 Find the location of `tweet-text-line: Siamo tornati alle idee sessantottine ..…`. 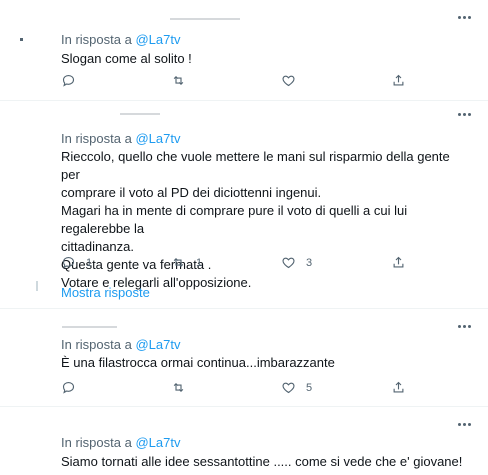

tweet-text-line: Siamo tornati alle idee sessantottine ..… is located at coordinates (262, 461).